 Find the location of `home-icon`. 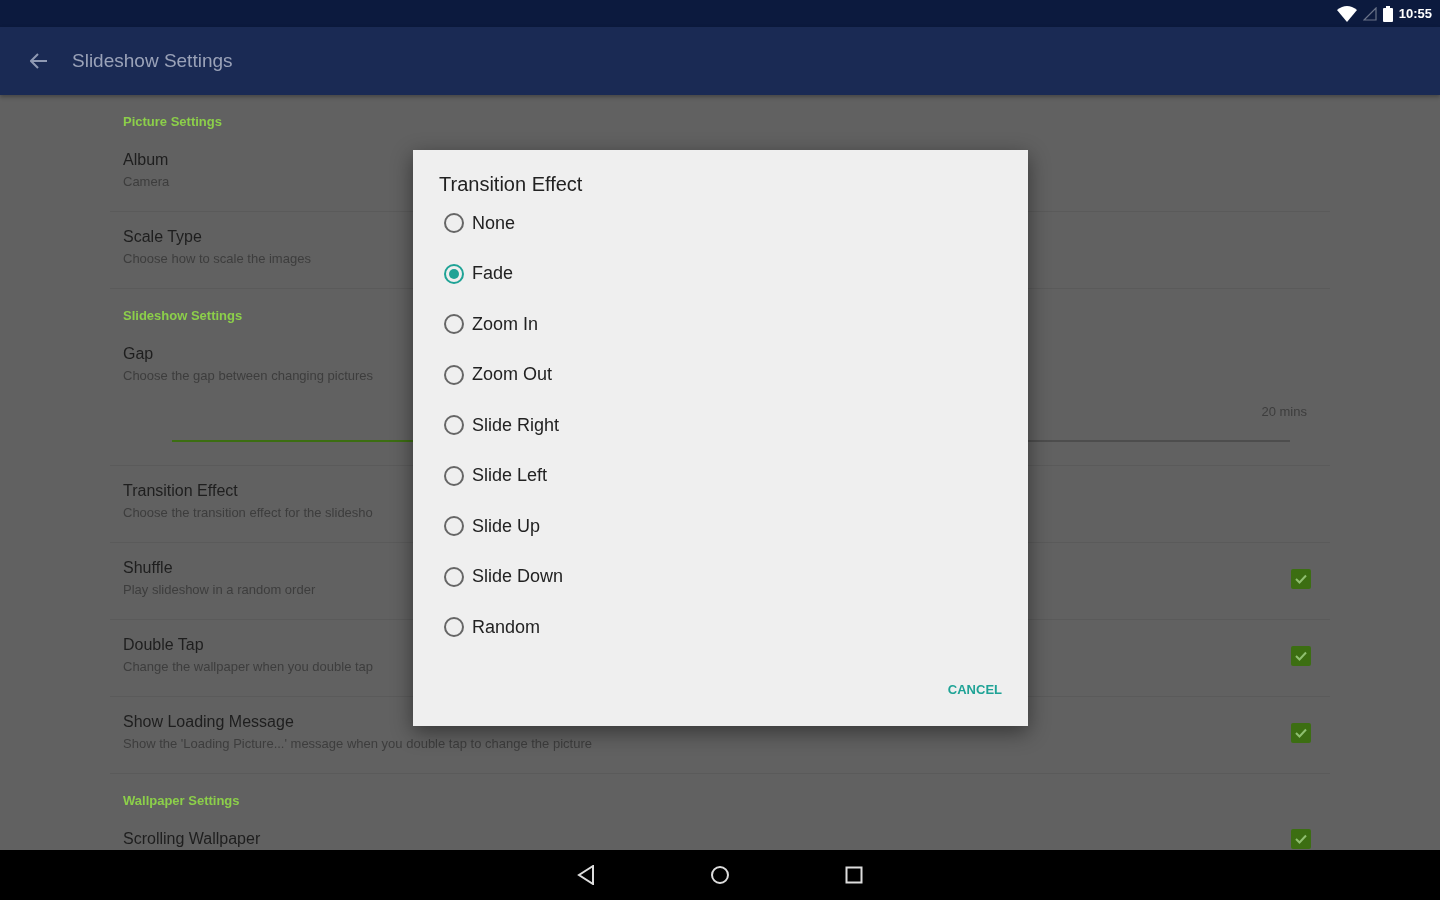

home-icon is located at coordinates (720, 875).